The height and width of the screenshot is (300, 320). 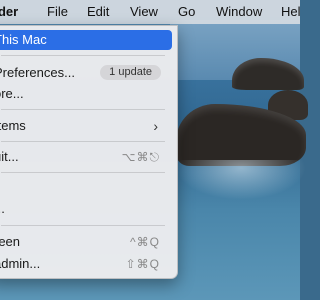 I want to click on keyboard-shortcut: ⌥⌘⎋, so click(x=140, y=157).